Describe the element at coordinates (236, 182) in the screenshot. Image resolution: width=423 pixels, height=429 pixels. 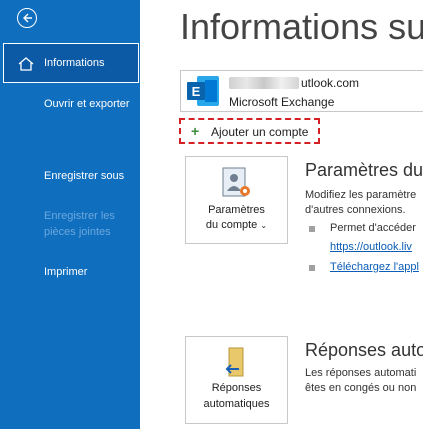
I see `account-settings-icon` at that location.